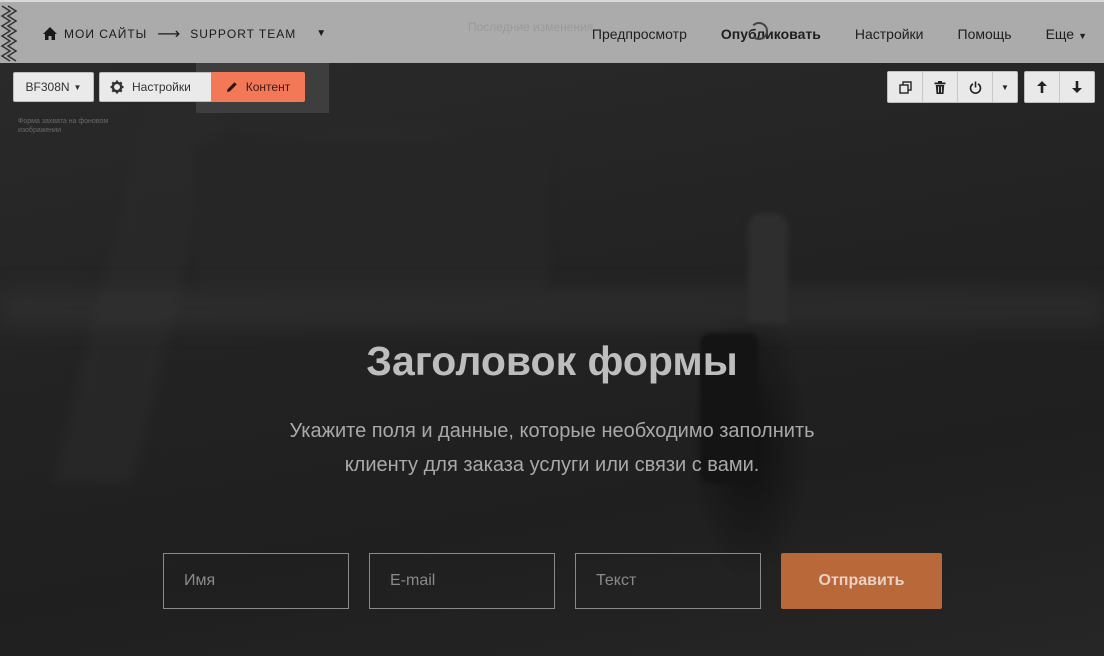 This screenshot has height=656, width=1104. Describe the element at coordinates (321, 33) in the screenshot. I see `site-dropdown-caret-icon: ▼` at that location.